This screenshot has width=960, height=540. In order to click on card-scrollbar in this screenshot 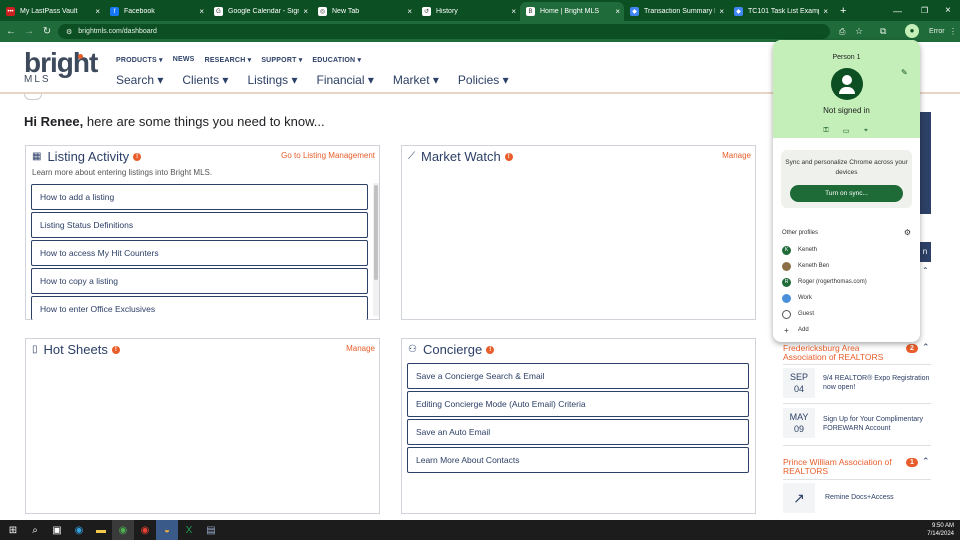, I will do `click(376, 249)`.